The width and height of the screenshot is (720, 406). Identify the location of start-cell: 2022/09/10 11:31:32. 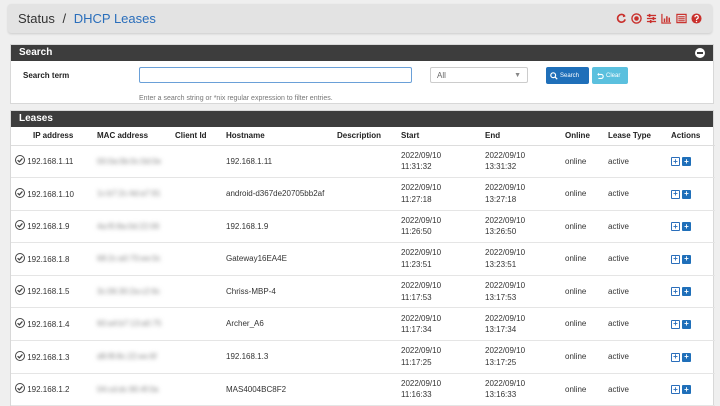
(439, 162).